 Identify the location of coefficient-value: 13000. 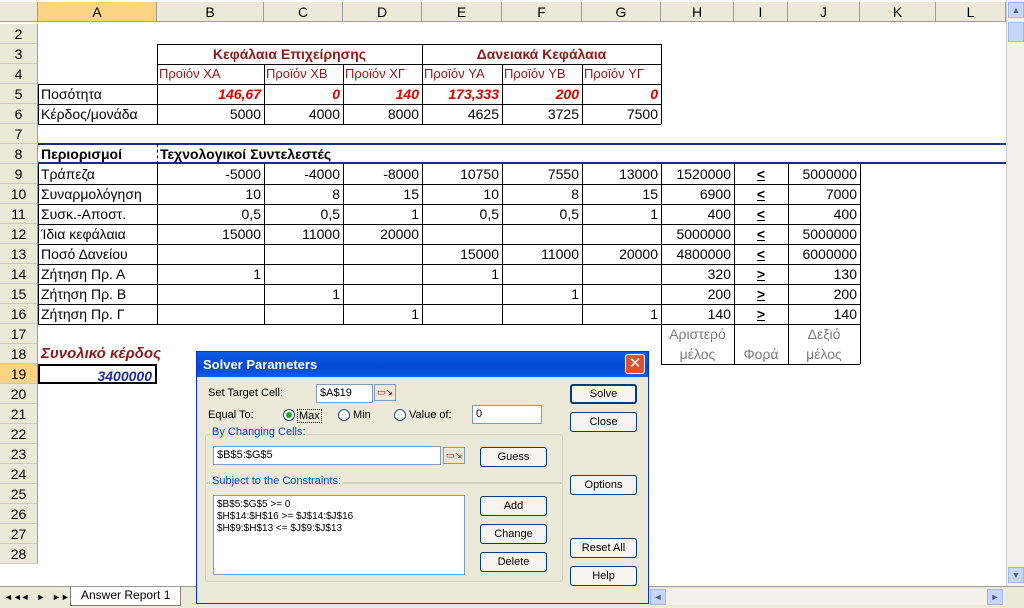
(621, 174).